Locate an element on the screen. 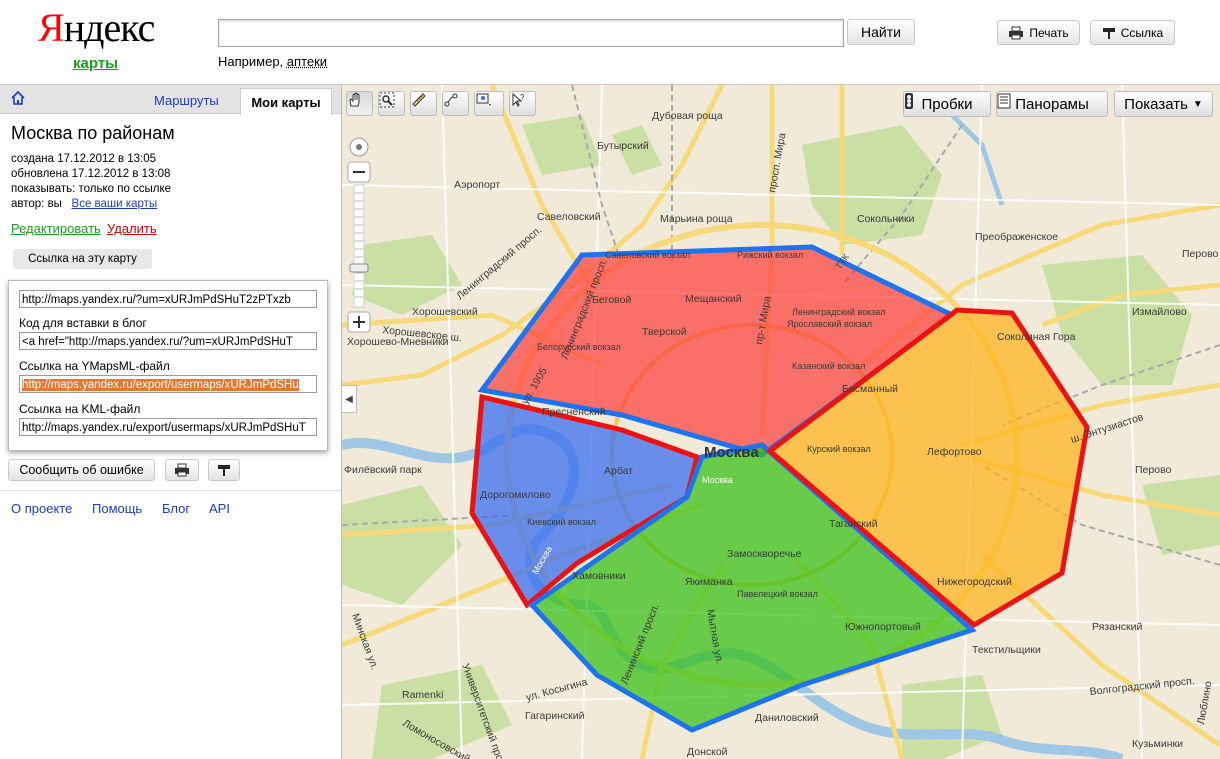 The image size is (1220, 759). show-dropdown: Показать ▼ is located at coordinates (1163, 104).